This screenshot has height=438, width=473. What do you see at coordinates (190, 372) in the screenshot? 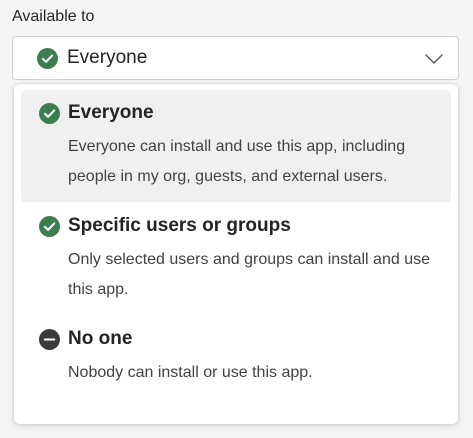
I see `option-description: Nobody can install or use this app.` at bounding box center [190, 372].